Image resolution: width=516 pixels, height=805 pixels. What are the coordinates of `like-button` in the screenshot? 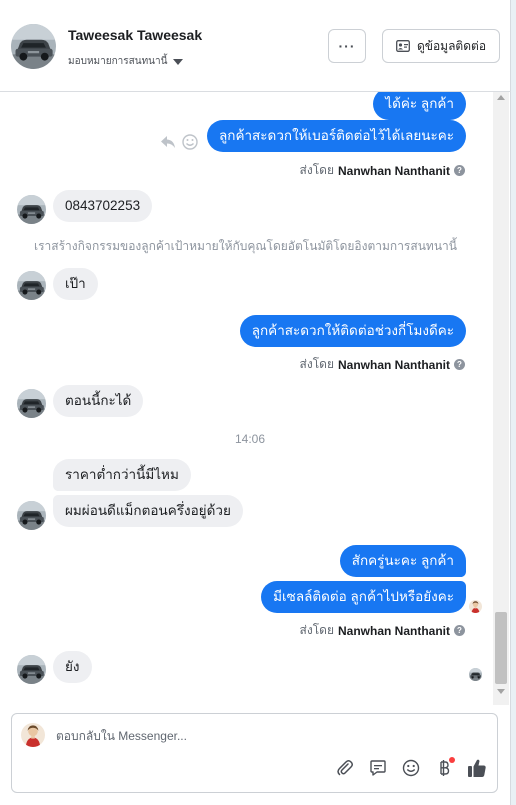 It's located at (477, 768).